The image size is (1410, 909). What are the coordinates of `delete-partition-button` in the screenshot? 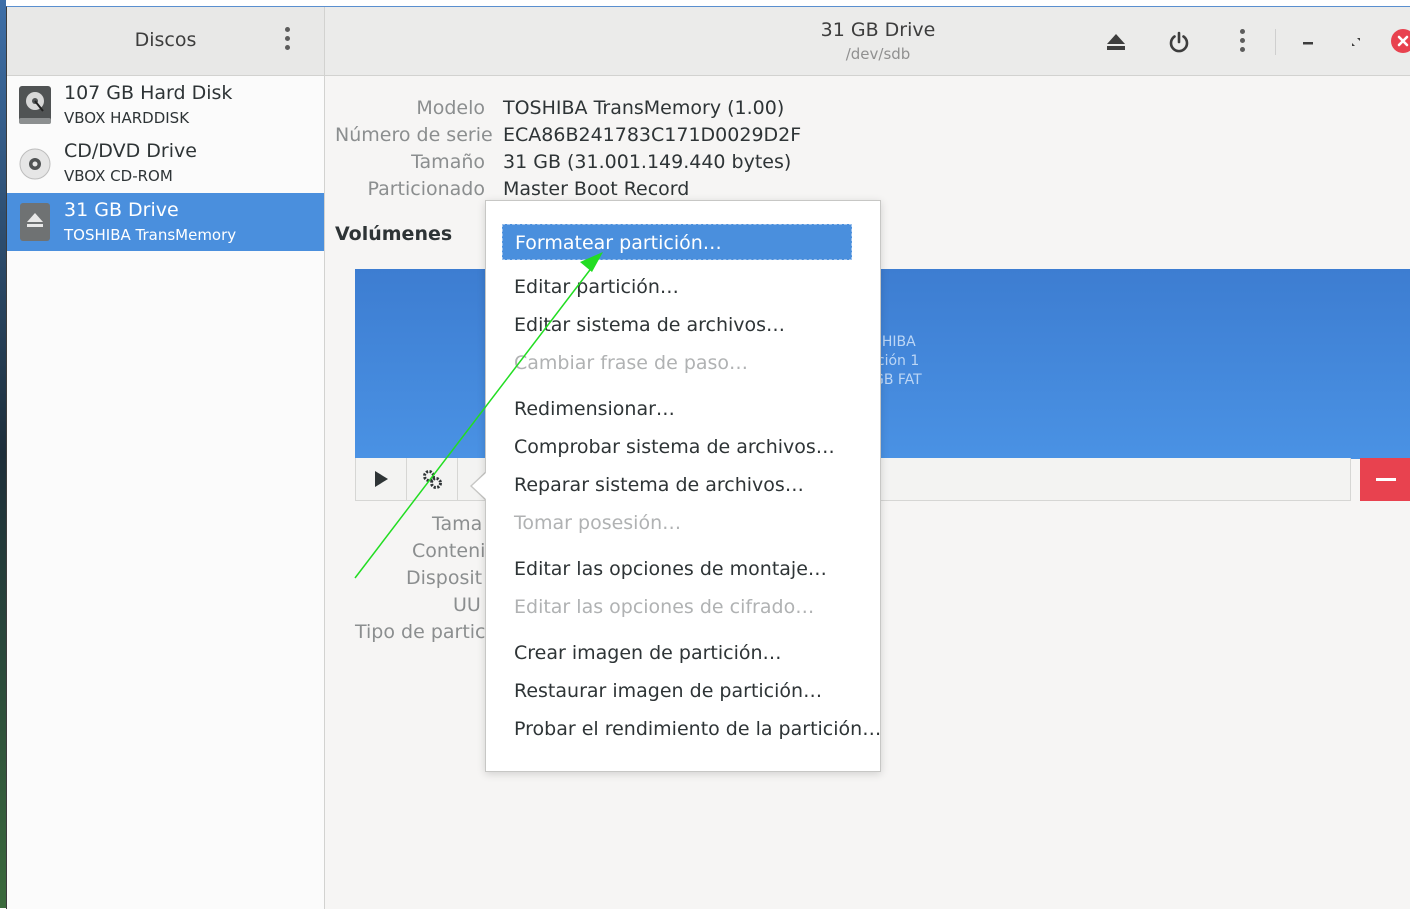 It's located at (1385, 479).